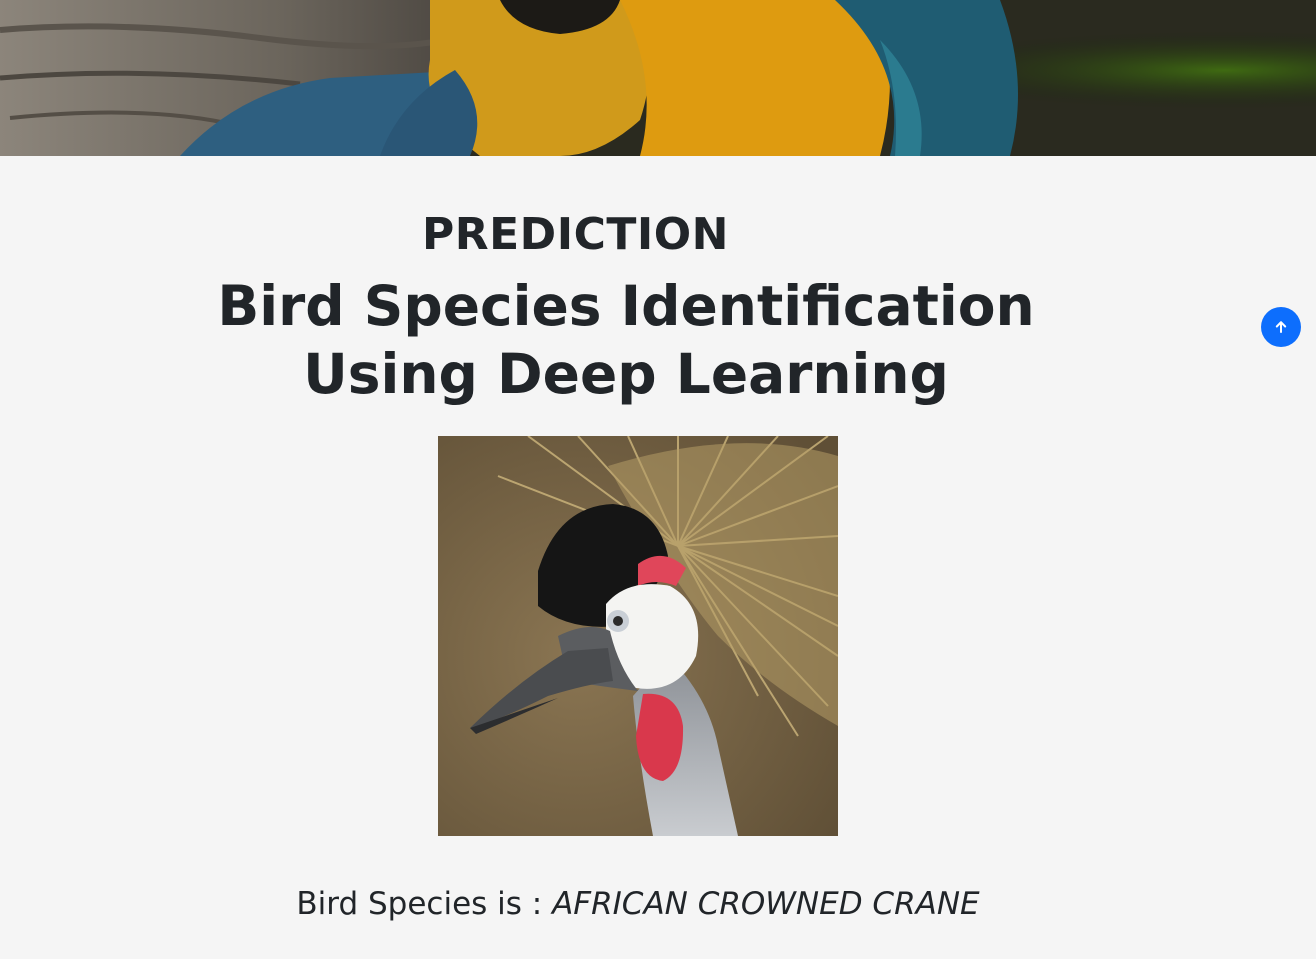 The image size is (1316, 959). What do you see at coordinates (419, 904) in the screenshot?
I see `result-label: Bird Species is :` at bounding box center [419, 904].